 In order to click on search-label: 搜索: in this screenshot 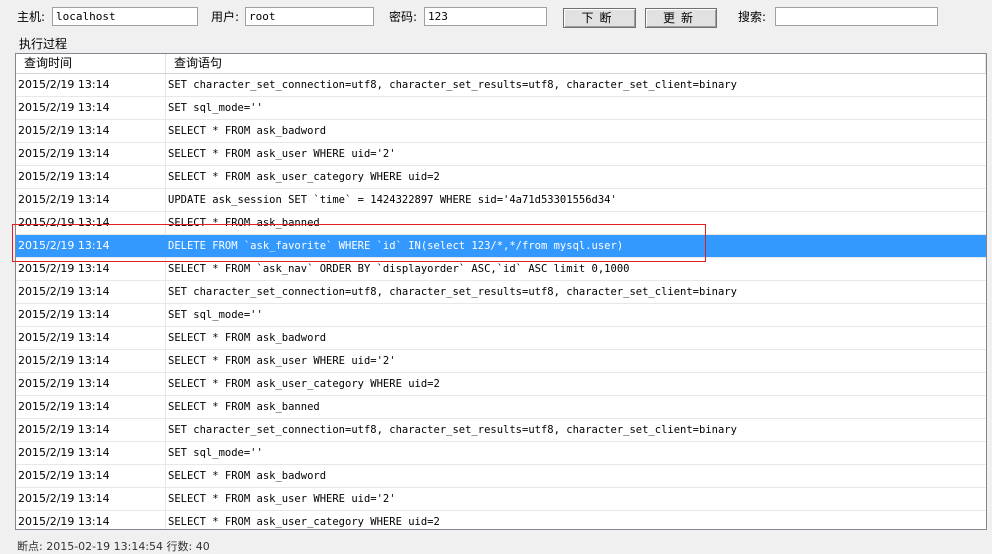, I will do `click(752, 17)`.